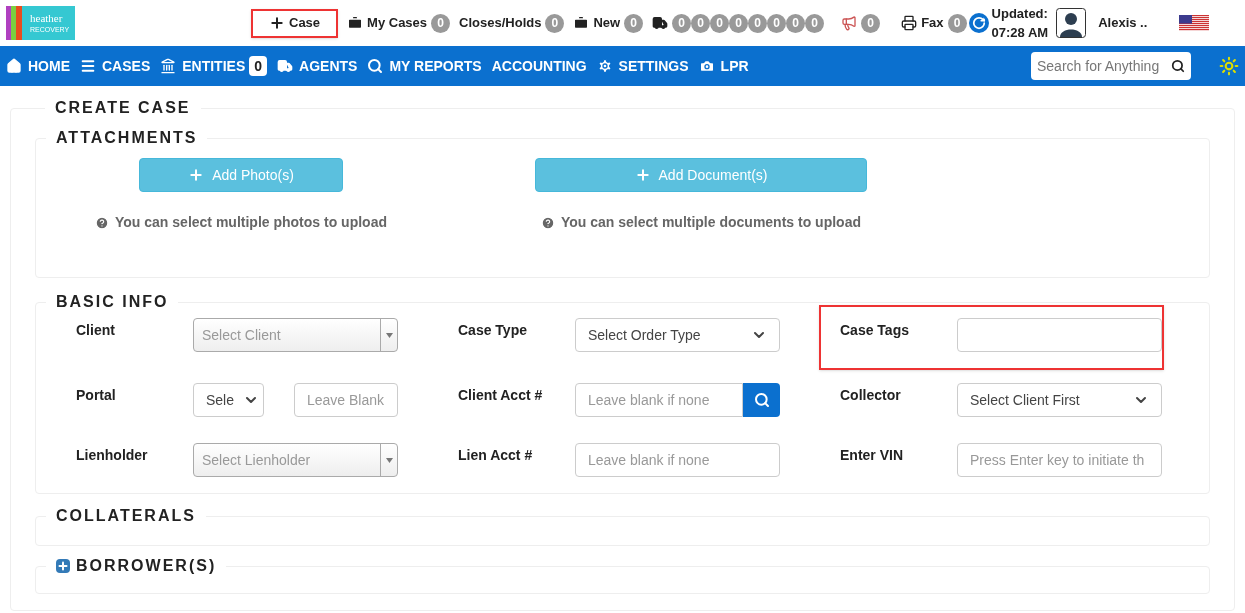  I want to click on sun-icon, so click(1229, 66).